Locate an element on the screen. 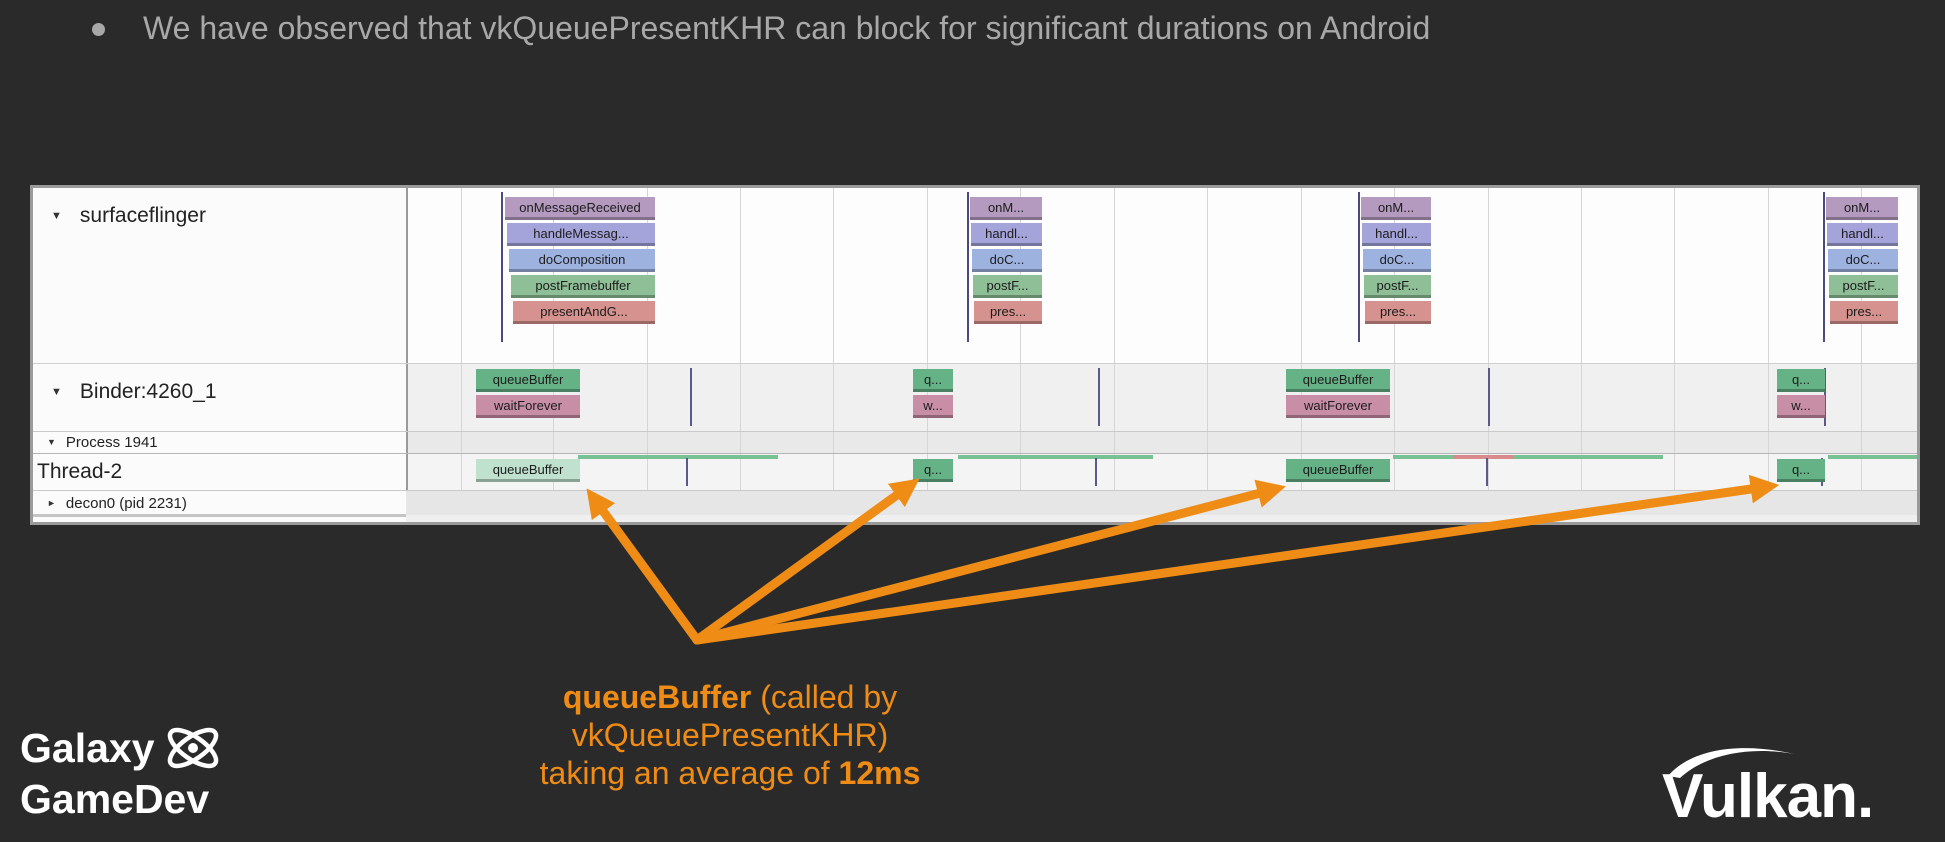 This screenshot has width=1945, height=842. galaxy-atom-icon is located at coordinates (192, 748).